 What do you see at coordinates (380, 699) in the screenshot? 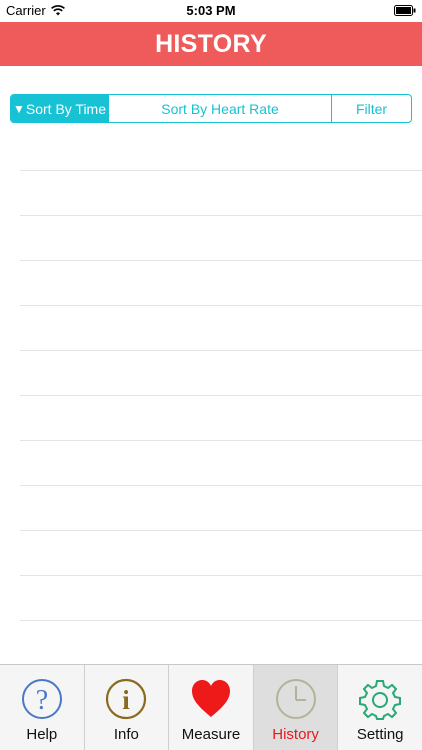
I see `gear-icon` at bounding box center [380, 699].